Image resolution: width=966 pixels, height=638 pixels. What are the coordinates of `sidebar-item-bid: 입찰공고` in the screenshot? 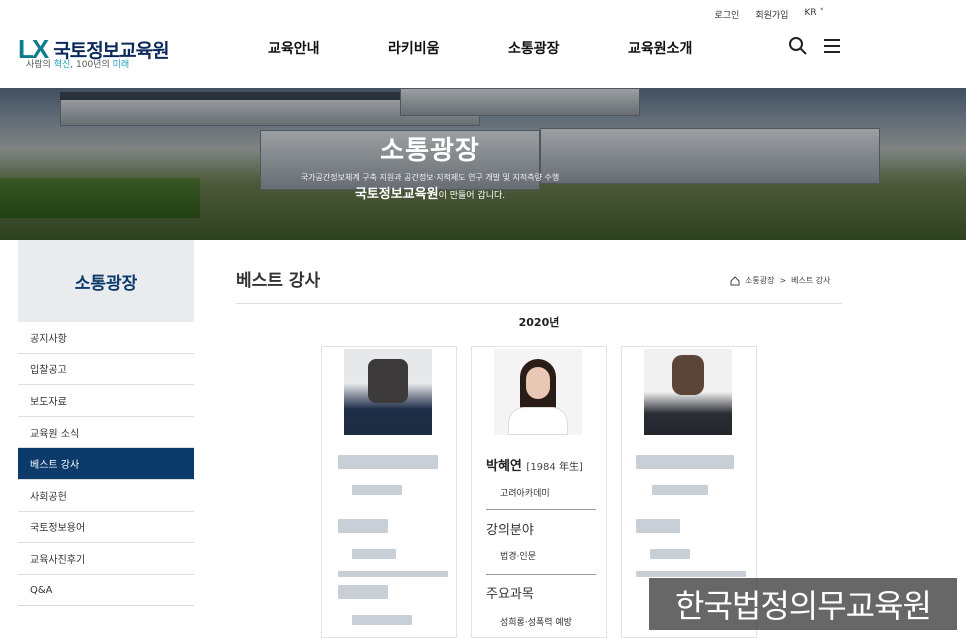 It's located at (106, 370).